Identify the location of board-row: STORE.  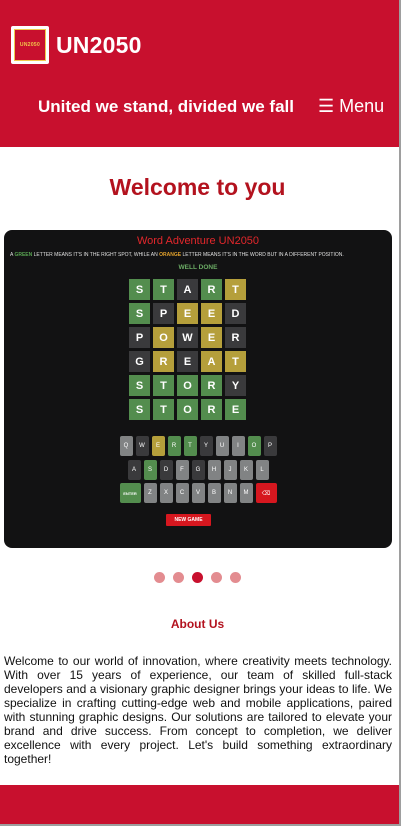
(189, 409).